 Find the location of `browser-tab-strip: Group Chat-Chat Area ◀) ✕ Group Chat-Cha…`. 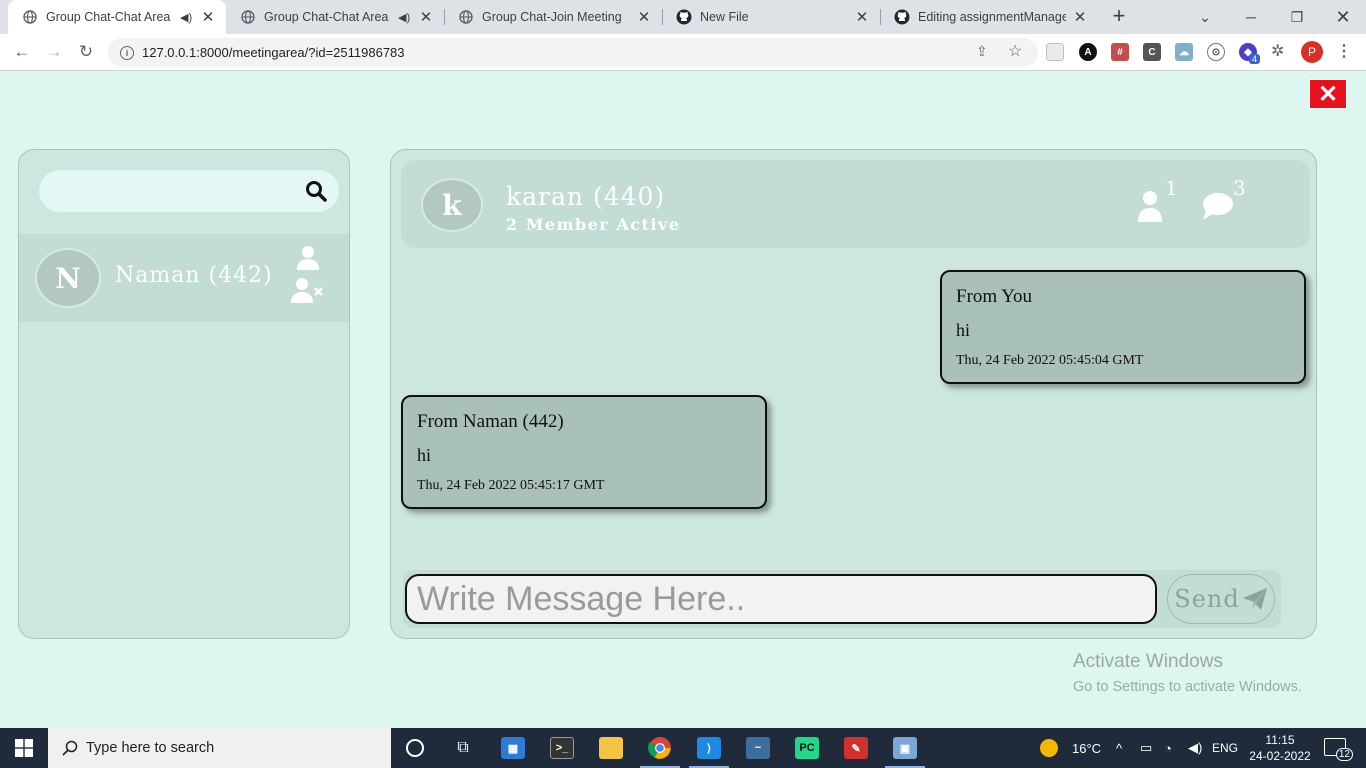

browser-tab-strip: Group Chat-Chat Area ◀) ✕ Group Chat-Cha… is located at coordinates (683, 17).